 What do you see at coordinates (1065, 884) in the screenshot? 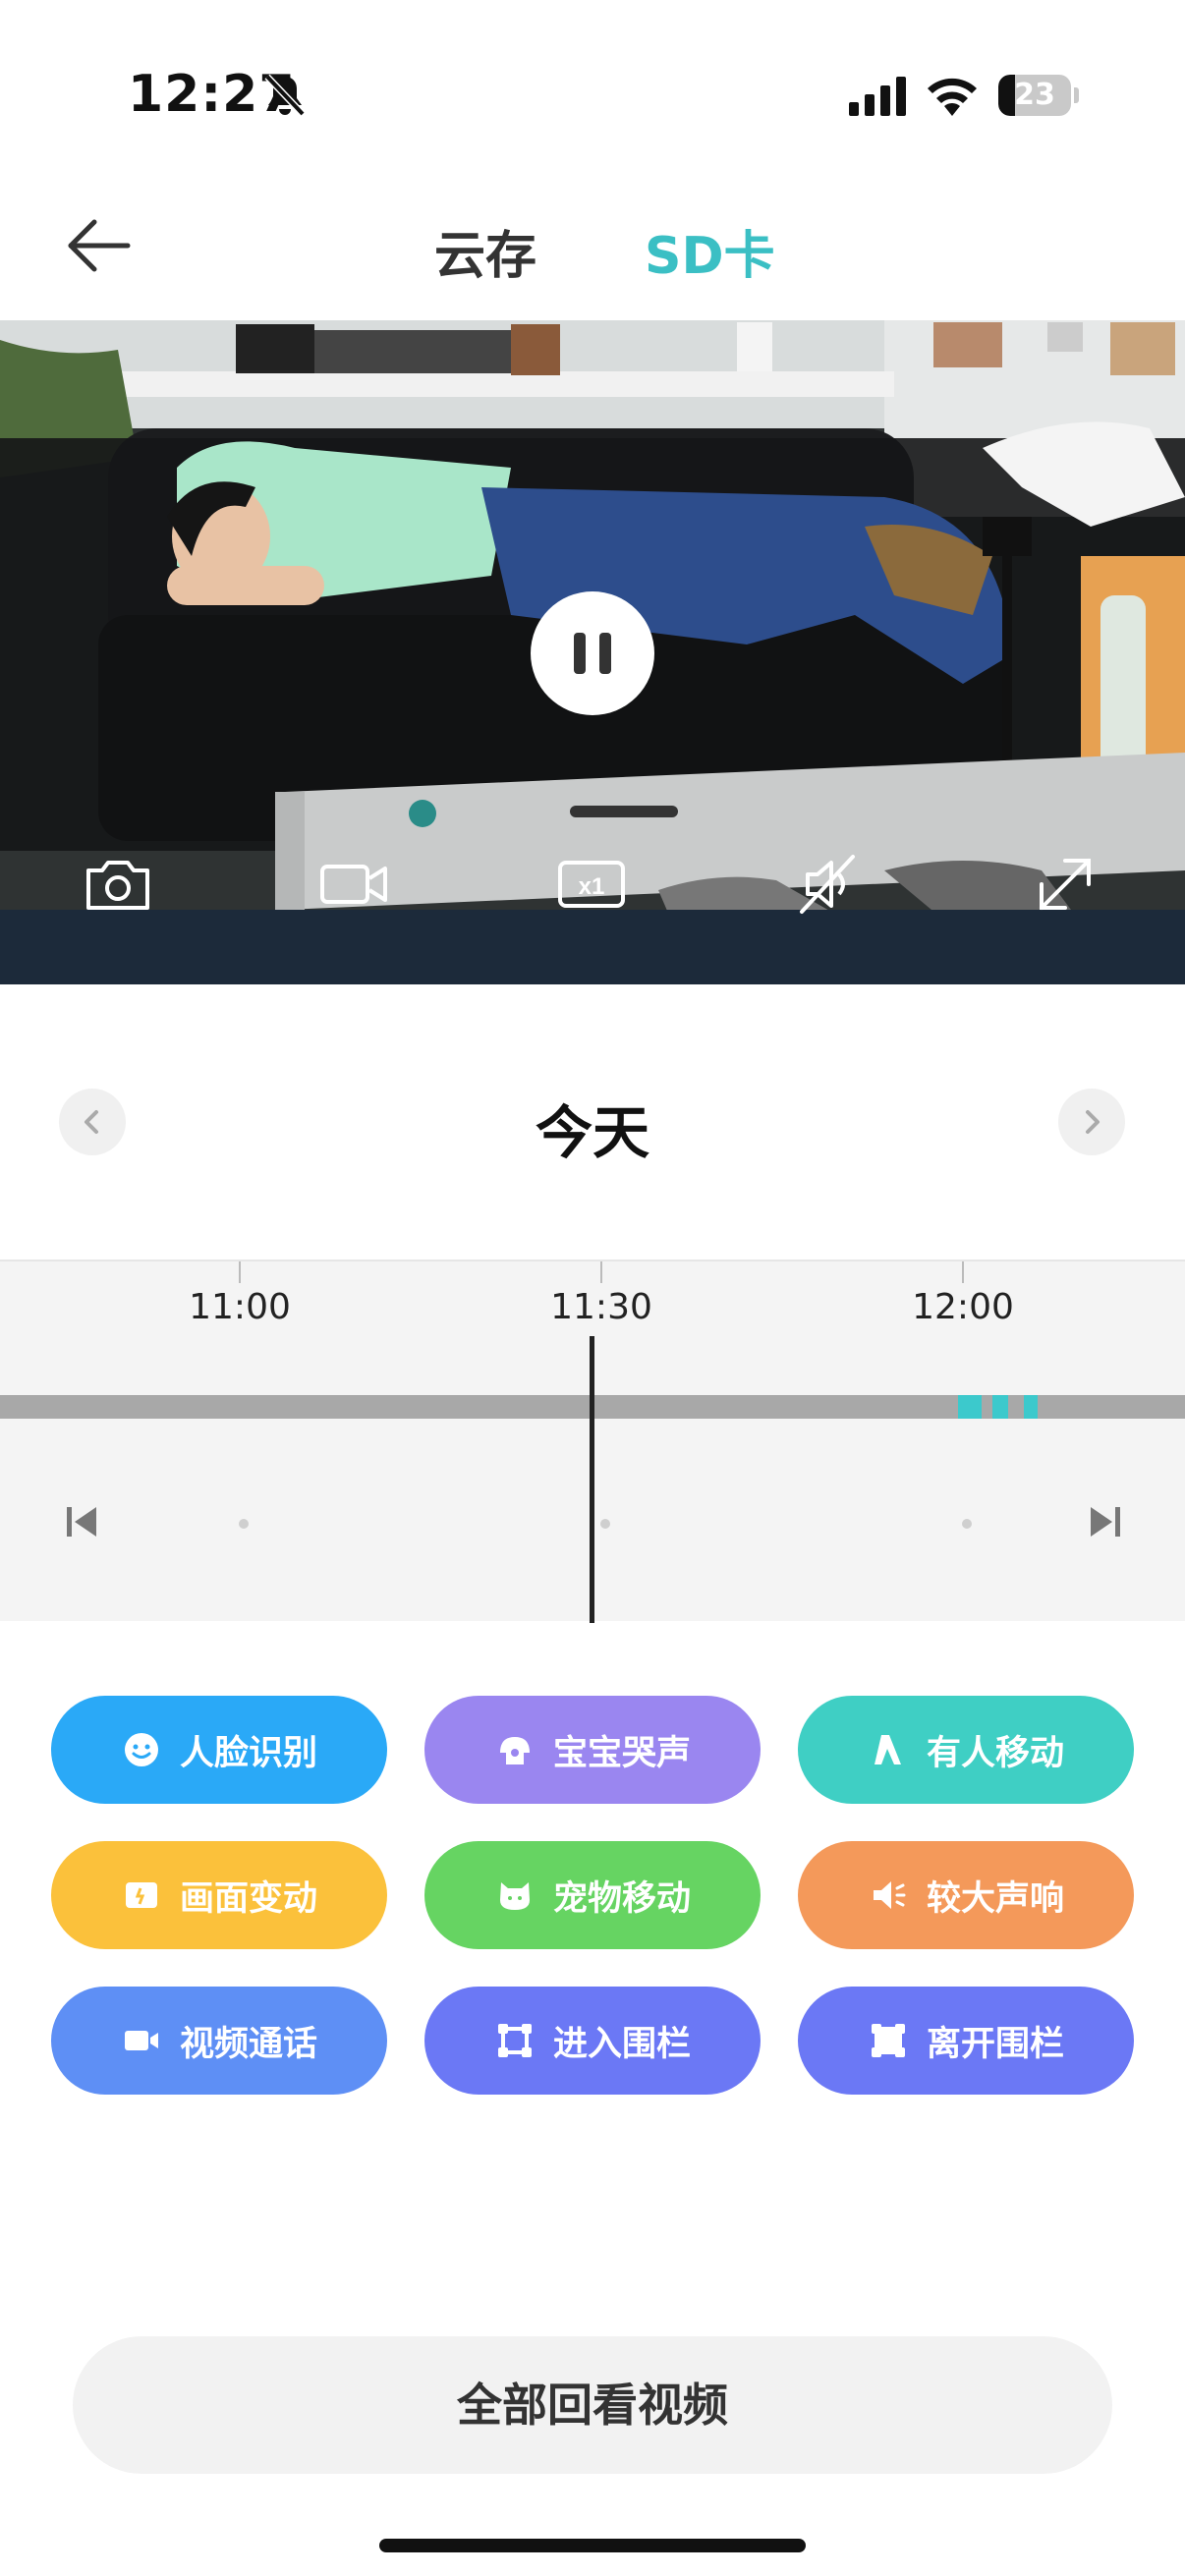
I see `fullscreen-icon` at bounding box center [1065, 884].